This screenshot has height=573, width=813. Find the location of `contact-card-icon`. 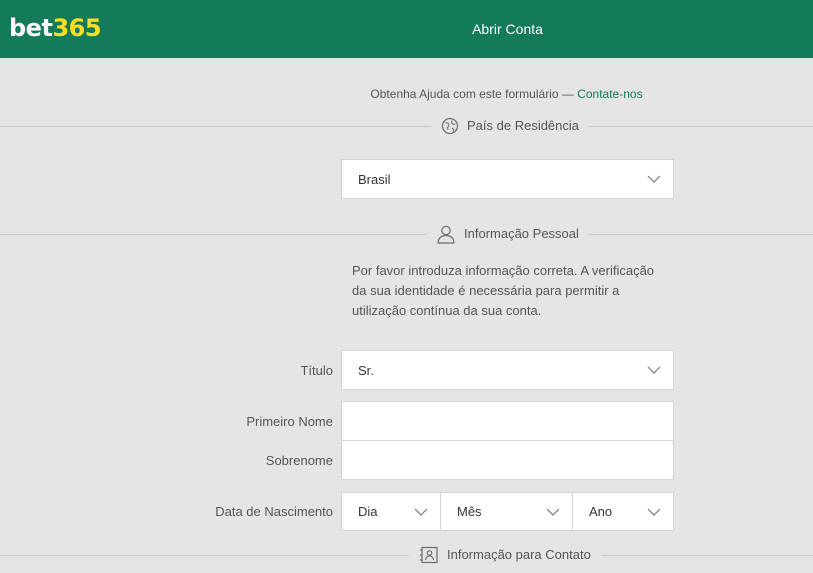

contact-card-icon is located at coordinates (429, 555).